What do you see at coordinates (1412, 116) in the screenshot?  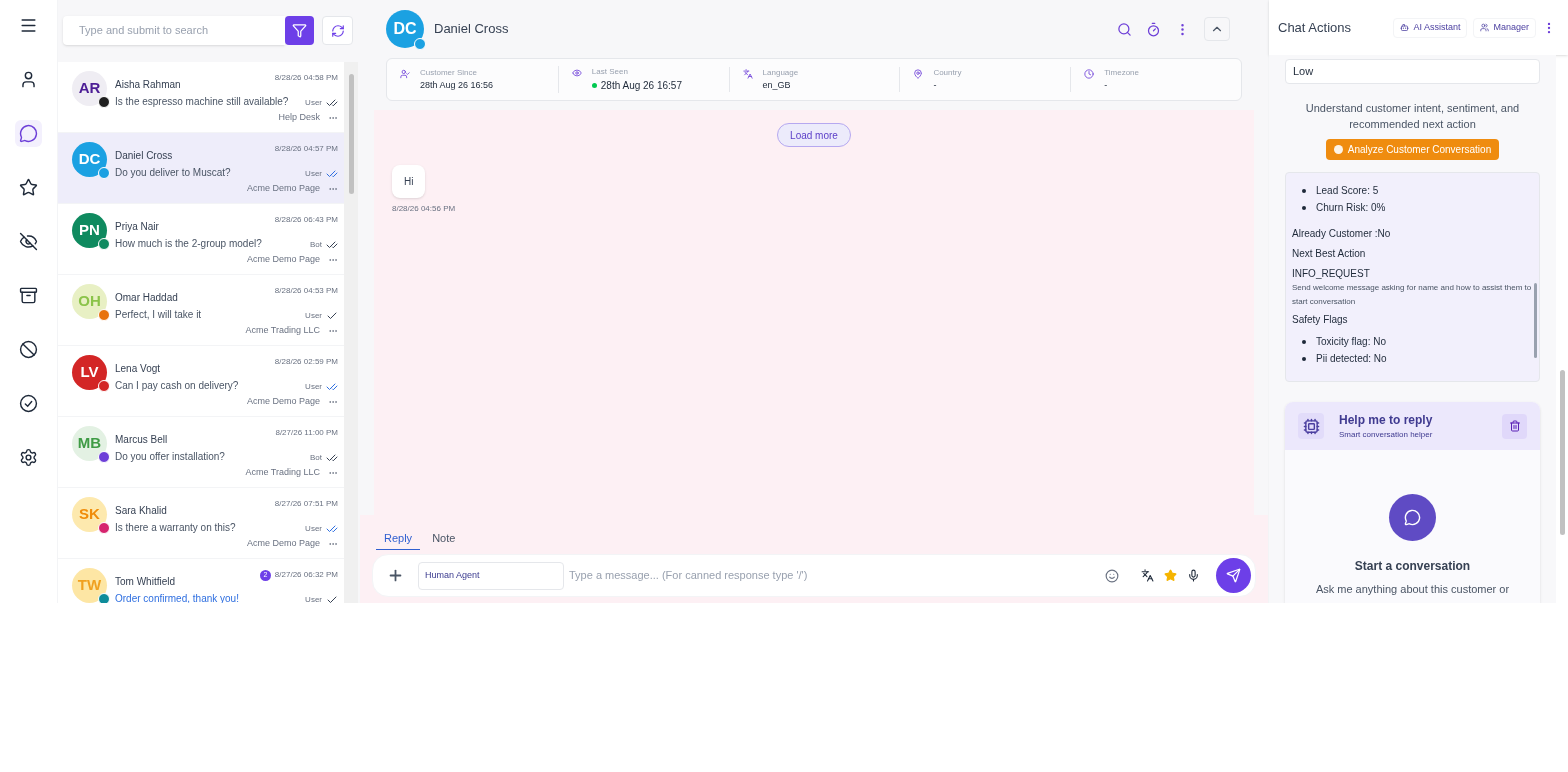 I see `intro-text: Understand customer intent, sentiment, and recommended next action` at bounding box center [1412, 116].